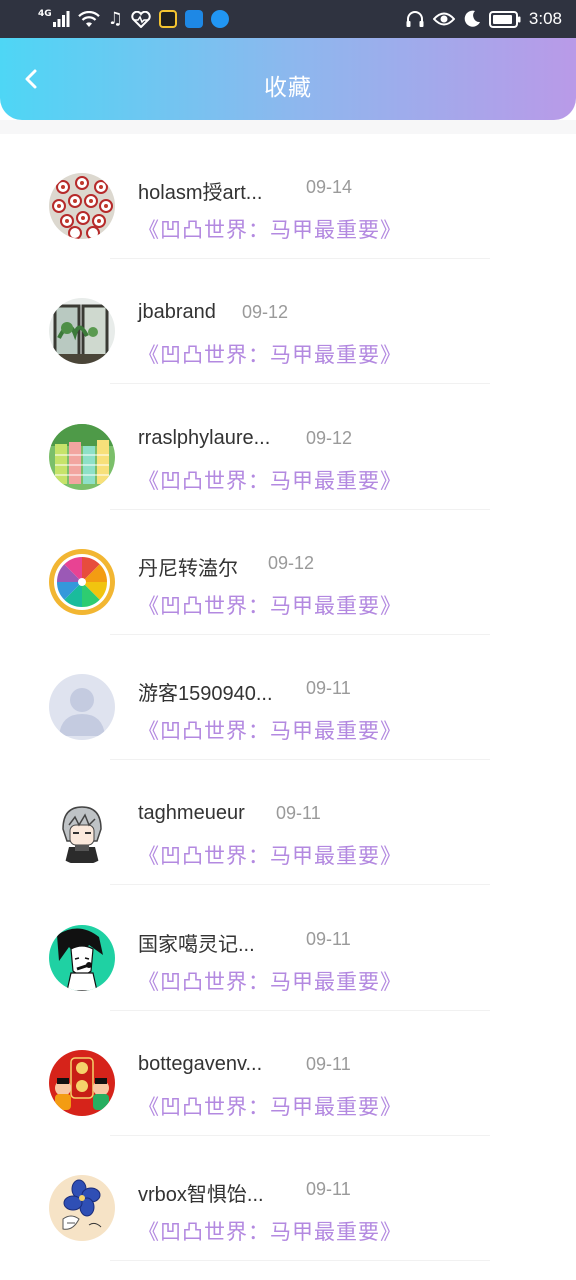  What do you see at coordinates (472, 19) in the screenshot?
I see `moon-icon` at bounding box center [472, 19].